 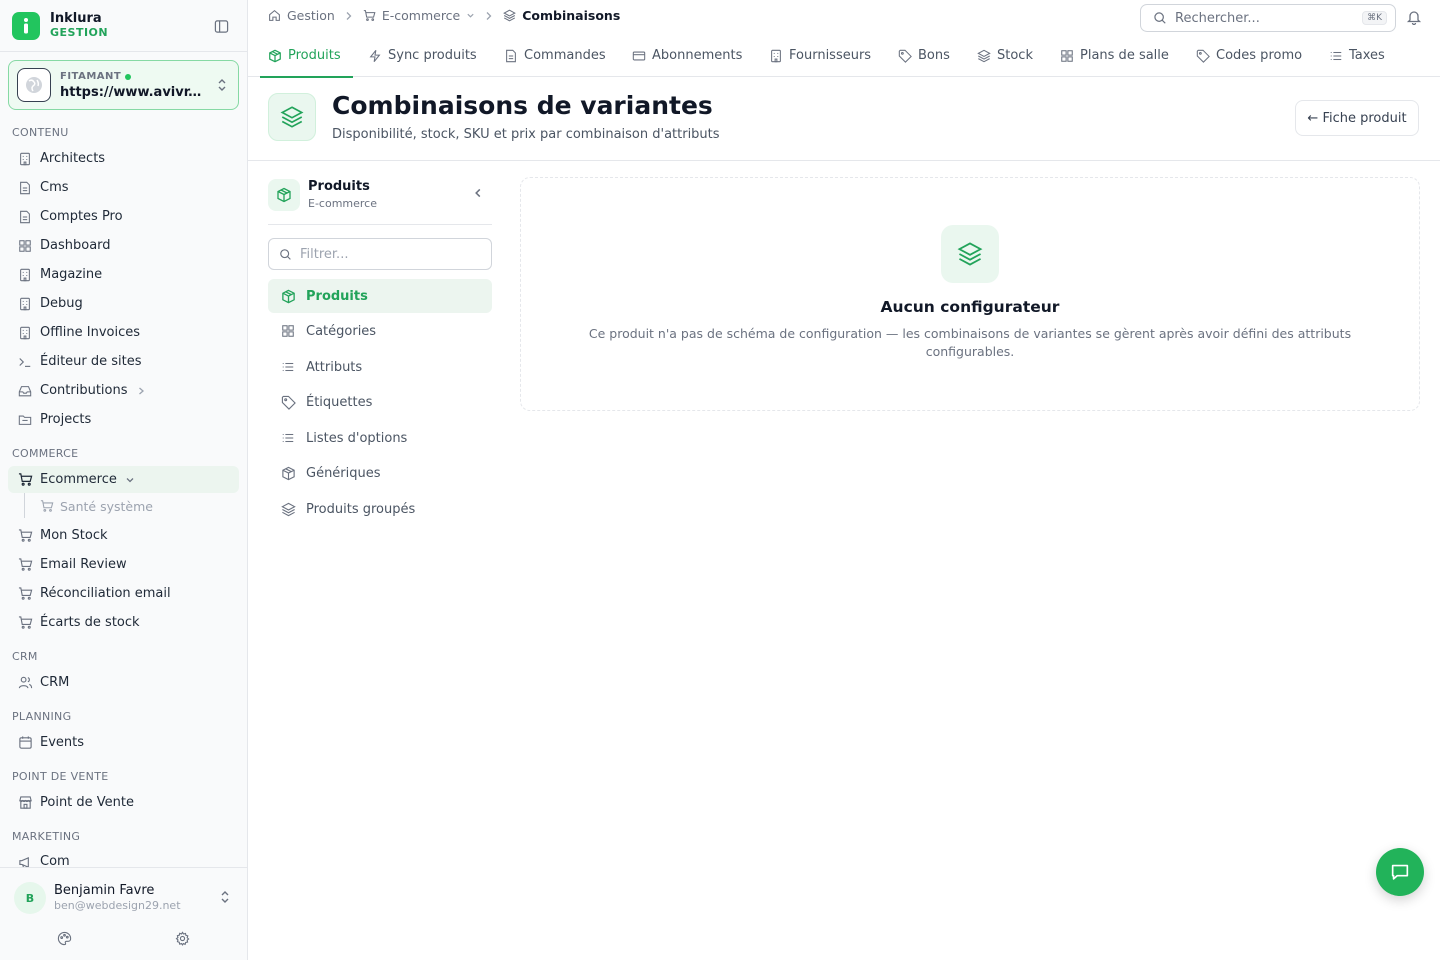 What do you see at coordinates (1259, 55) in the screenshot?
I see `tab-label: Codes promo` at bounding box center [1259, 55].